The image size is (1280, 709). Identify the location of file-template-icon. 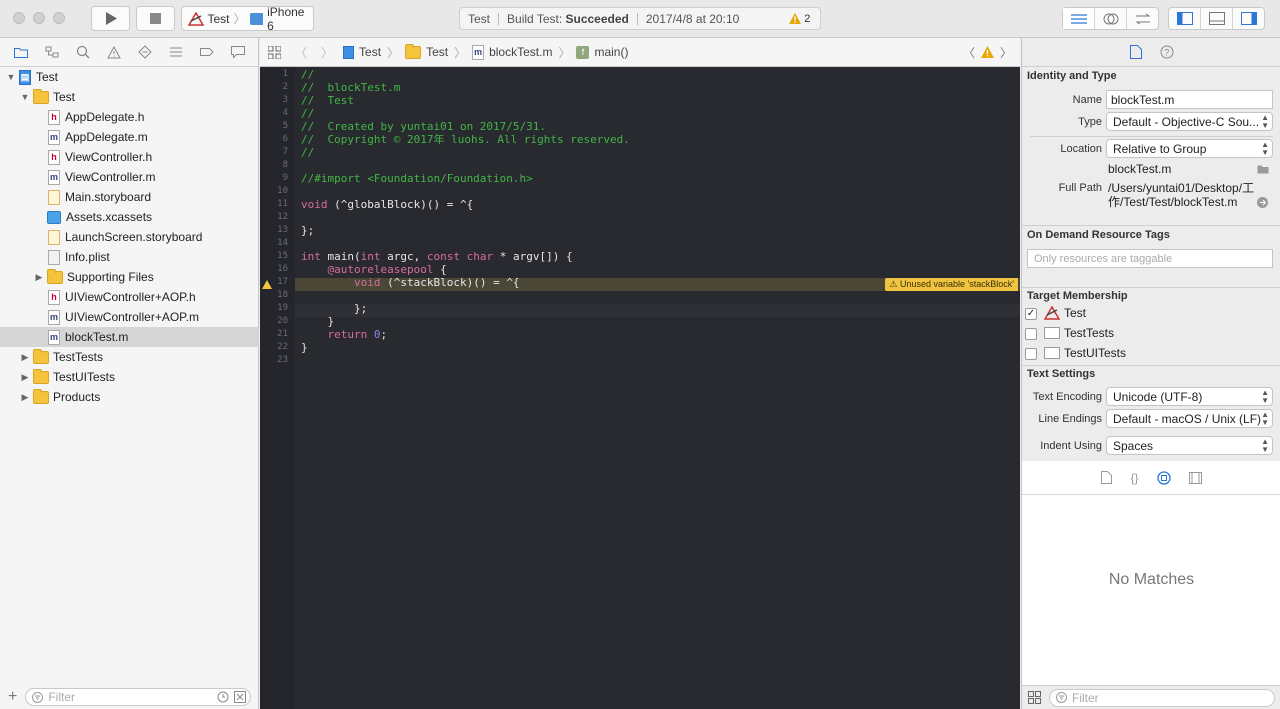
(1107, 477).